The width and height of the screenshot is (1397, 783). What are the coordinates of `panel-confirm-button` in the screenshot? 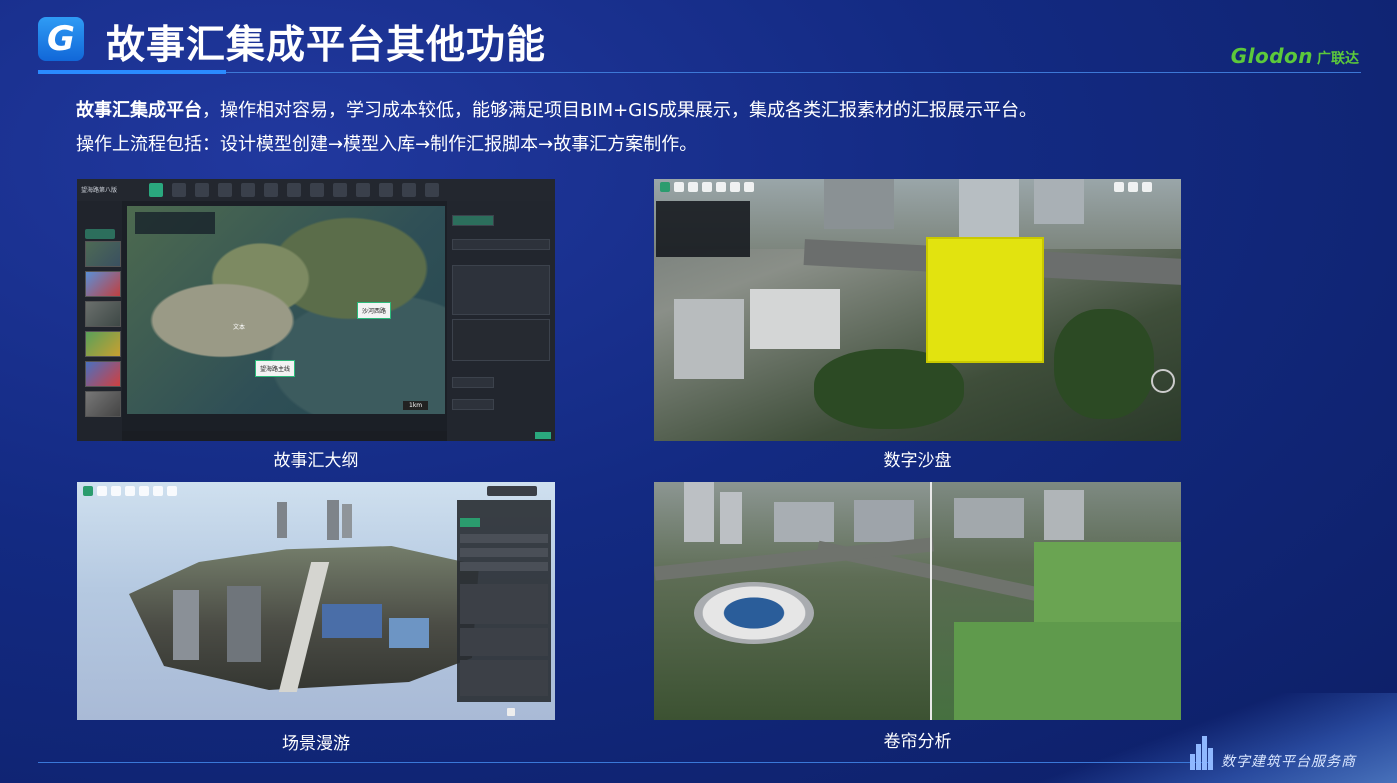 It's located at (543, 435).